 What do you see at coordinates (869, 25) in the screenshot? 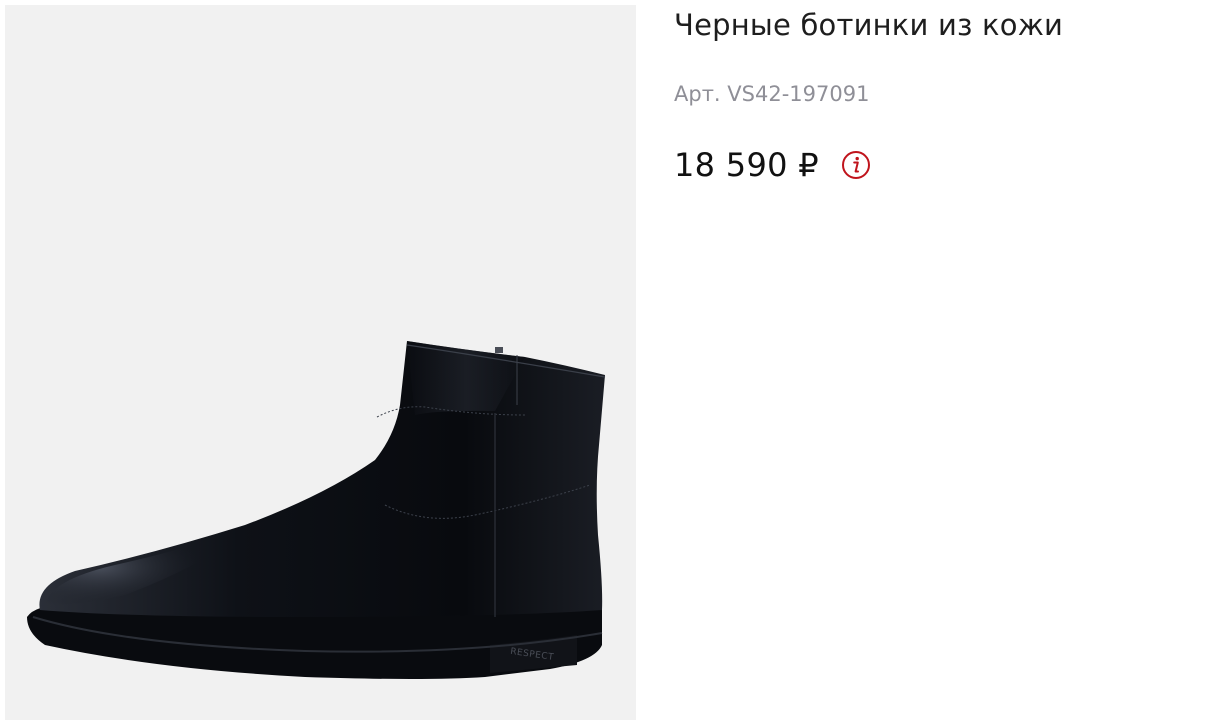
I see `product-title: Черные ботинки из кожи` at bounding box center [869, 25].